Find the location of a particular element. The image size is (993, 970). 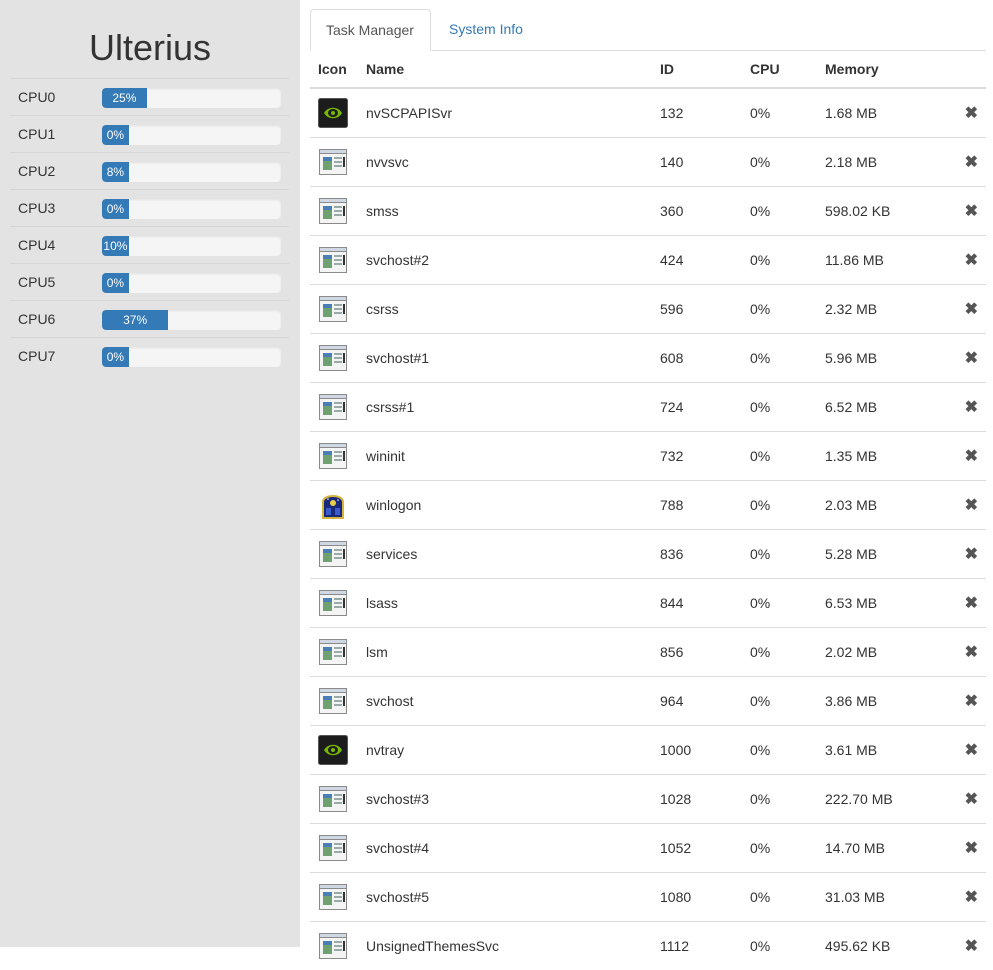

table-row: csrss5960%2.32 MB✖ is located at coordinates (648, 309).